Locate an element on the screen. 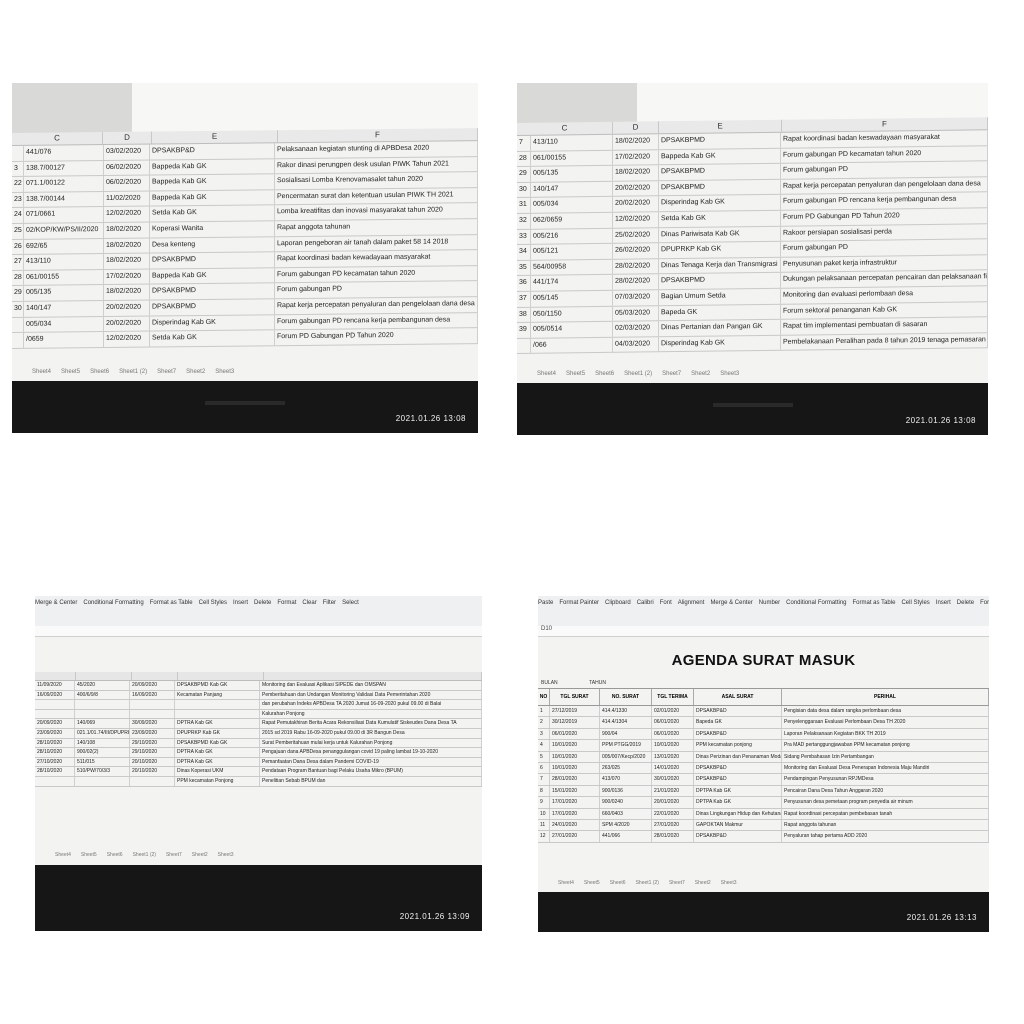  table-cell: 30/12/2019 is located at coordinates (575, 722).